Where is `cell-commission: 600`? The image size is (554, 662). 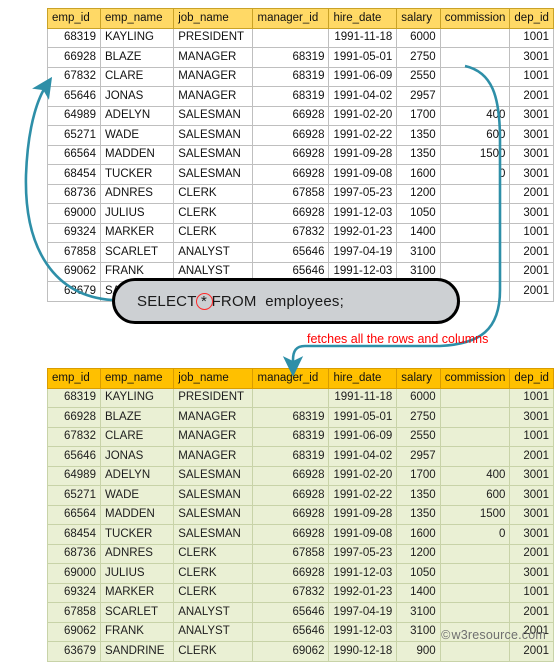 cell-commission: 600 is located at coordinates (475, 135).